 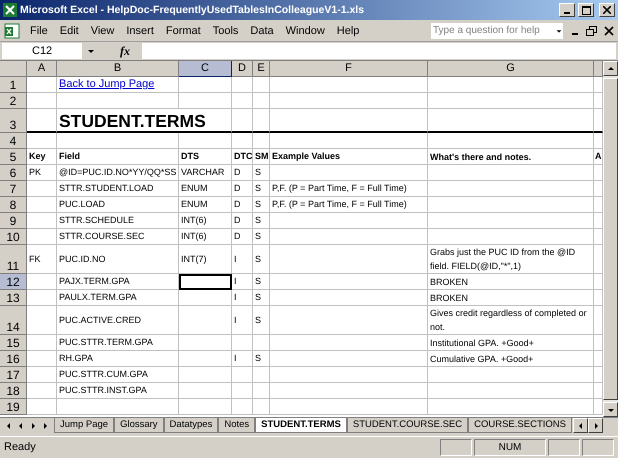 I want to click on column-heading: DTC, so click(x=242, y=157).